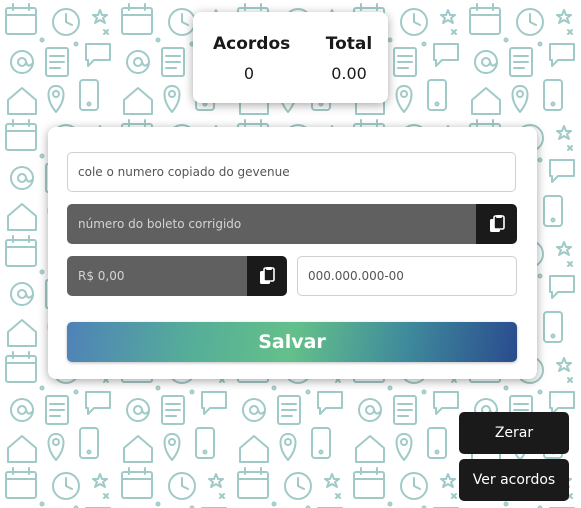  I want to click on total-label: Total, so click(349, 44).